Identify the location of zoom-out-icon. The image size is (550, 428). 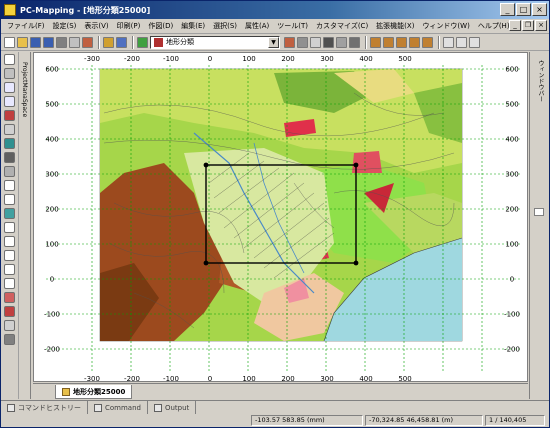
(9, 101).